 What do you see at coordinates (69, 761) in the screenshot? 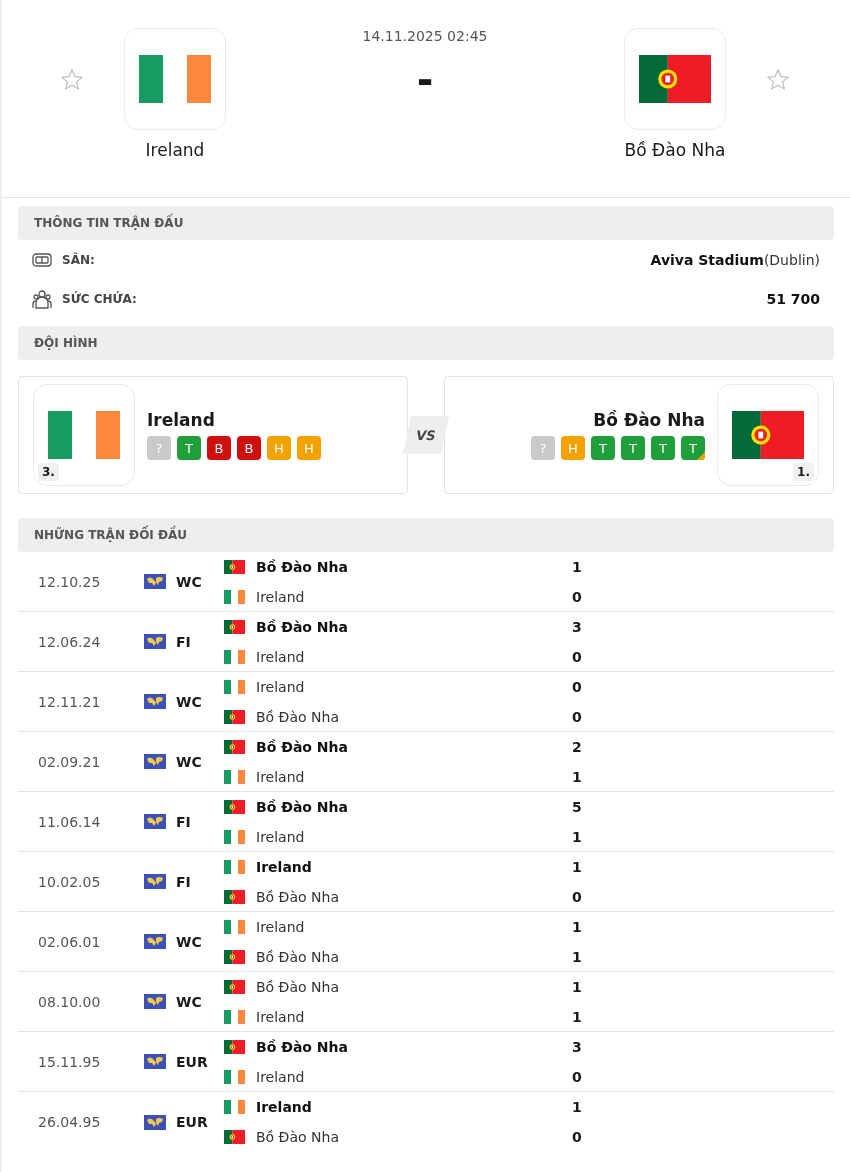
I see `match-date: 02.09.21` at bounding box center [69, 761].